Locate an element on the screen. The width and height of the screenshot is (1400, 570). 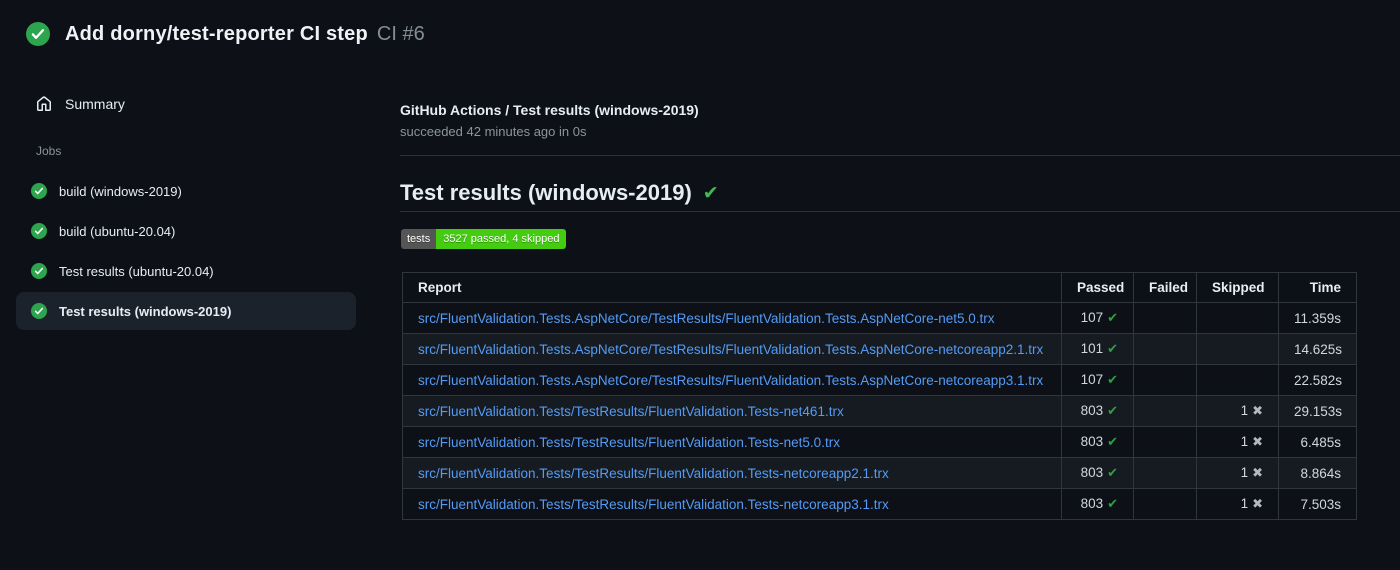
home-icon is located at coordinates (44, 103).